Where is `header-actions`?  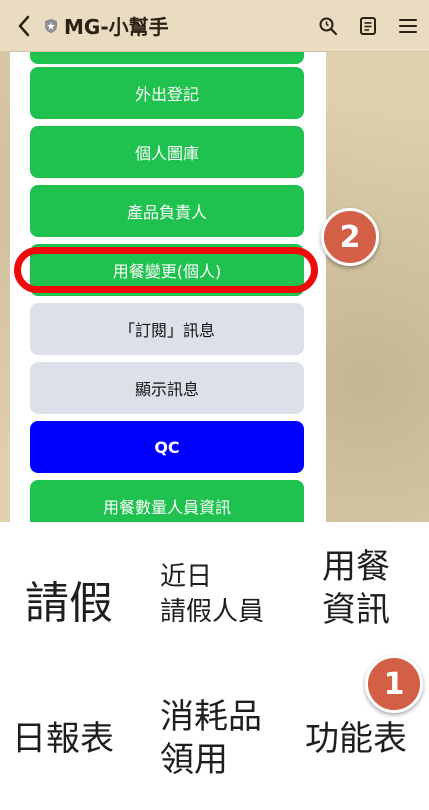
header-actions is located at coordinates (368, 26).